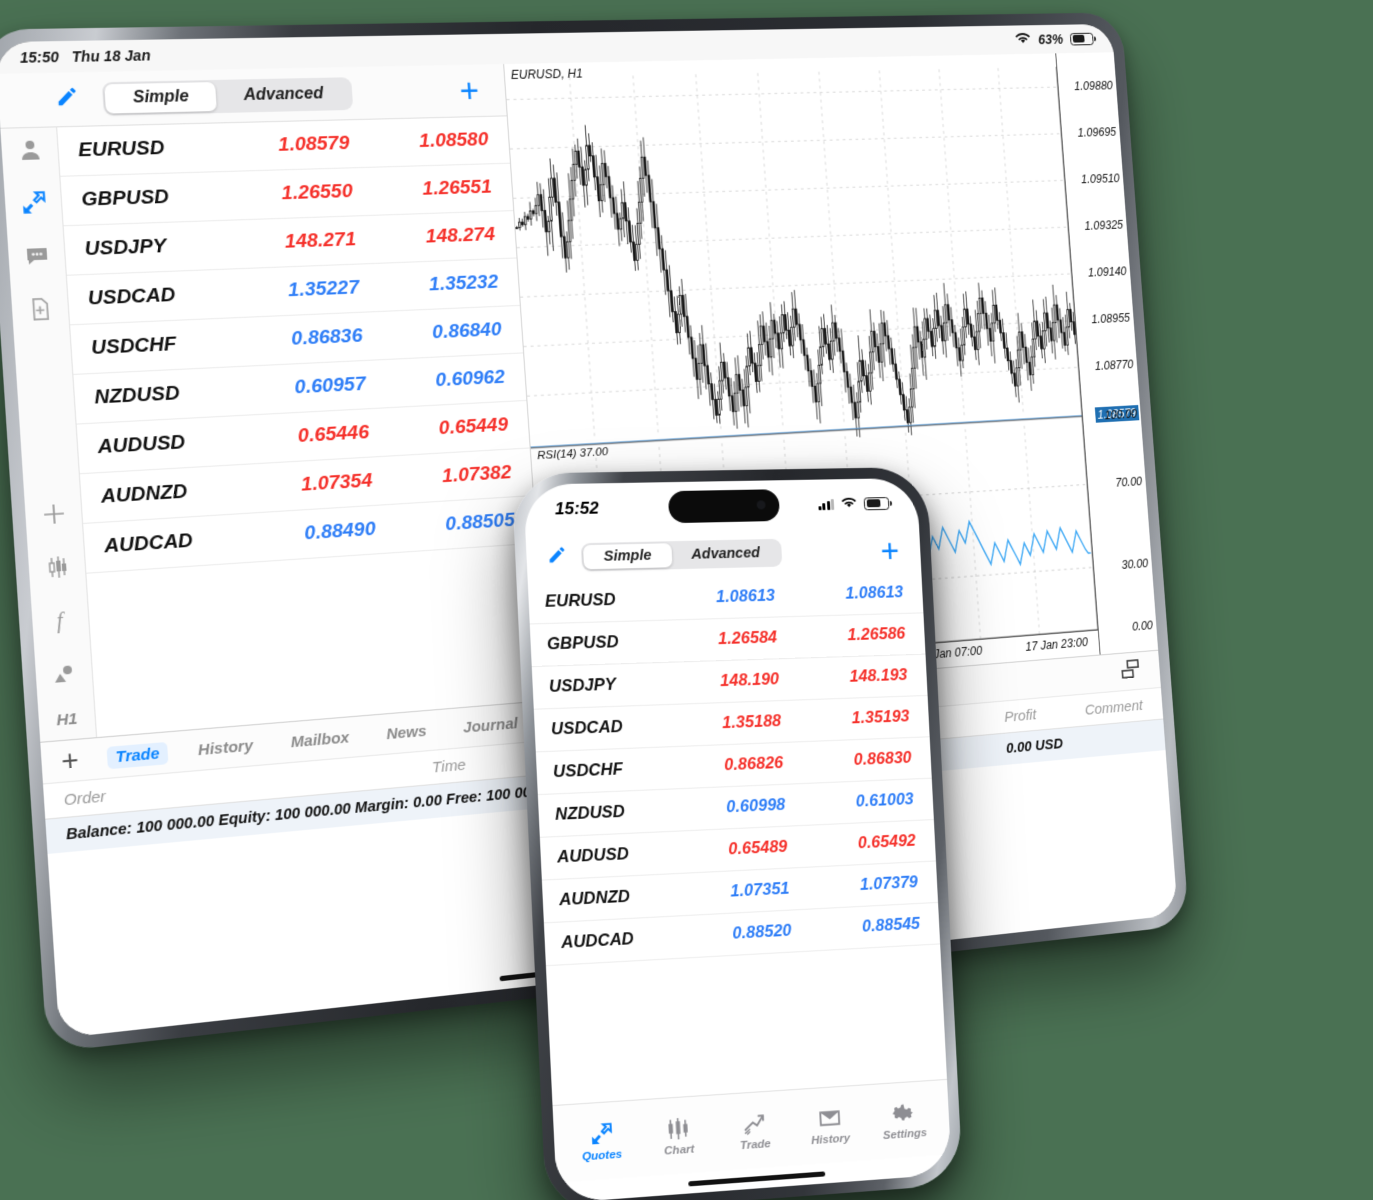 This screenshot has height=1200, width=1373. What do you see at coordinates (467, 331) in the screenshot?
I see `quote-ask: 0.86840` at bounding box center [467, 331].